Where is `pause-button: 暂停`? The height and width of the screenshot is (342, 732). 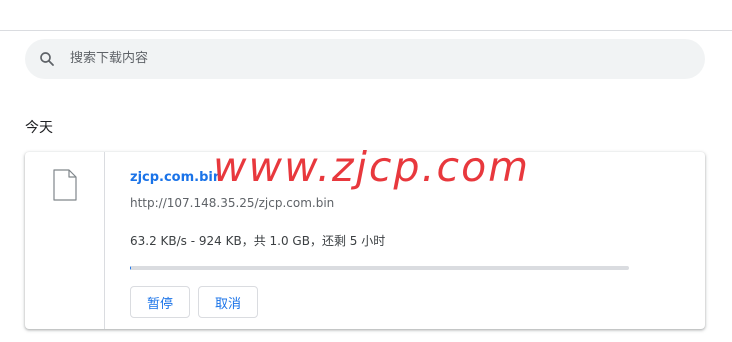
pause-button: 暂停 is located at coordinates (160, 302).